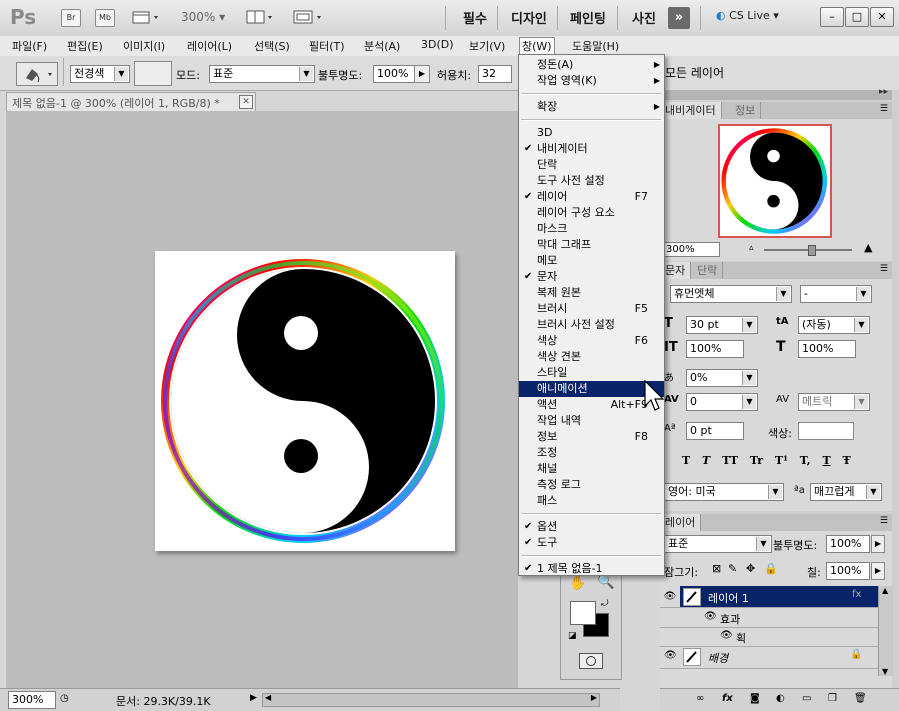 This screenshot has width=899, height=711. Describe the element at coordinates (809, 700) in the screenshot. I see `new-group-icon: ▭` at that location.